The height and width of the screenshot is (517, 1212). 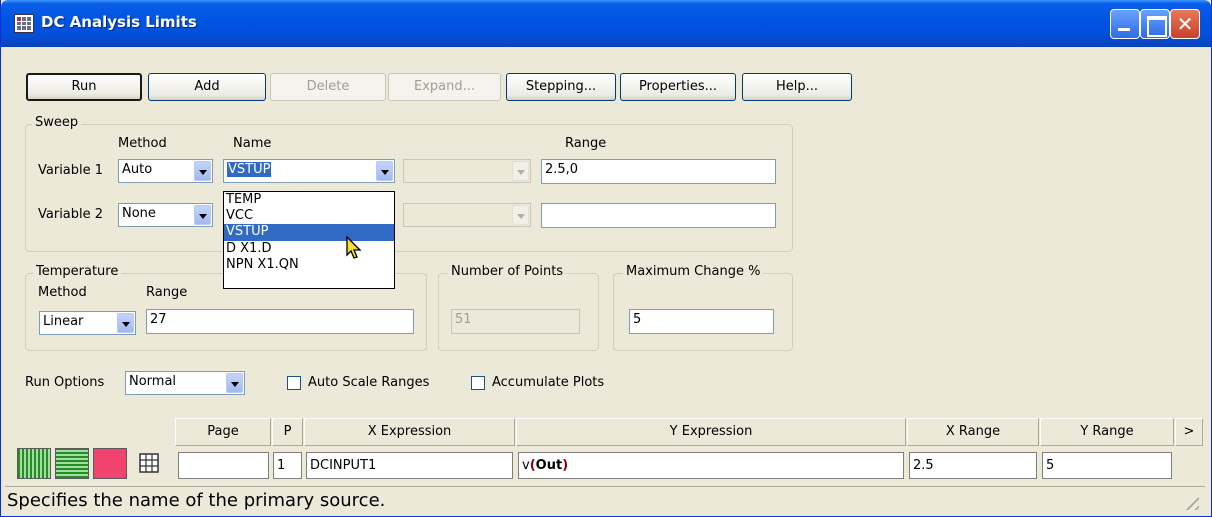 What do you see at coordinates (309, 200) in the screenshot?
I see `dropdown-option: TEMP` at bounding box center [309, 200].